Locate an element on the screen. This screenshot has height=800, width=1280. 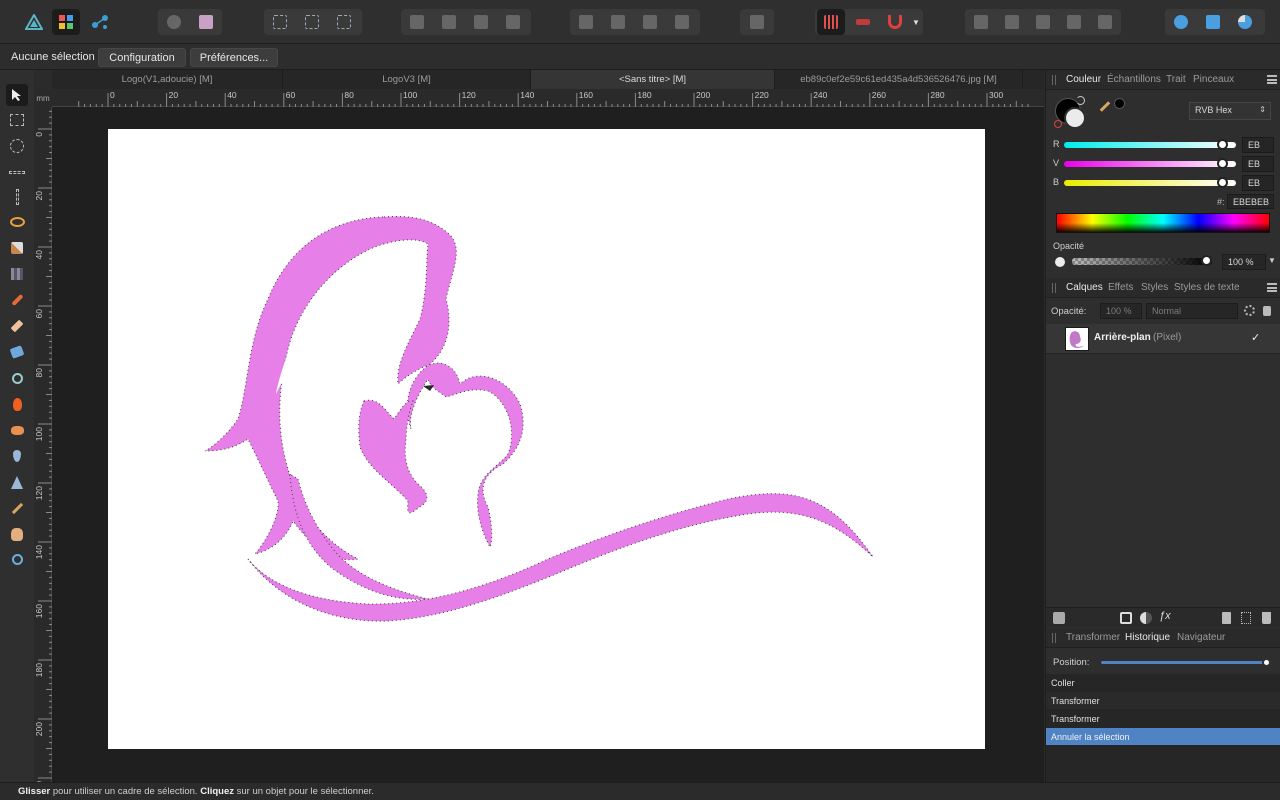
elliptical-marquee-icon is located at coordinates (17, 146).